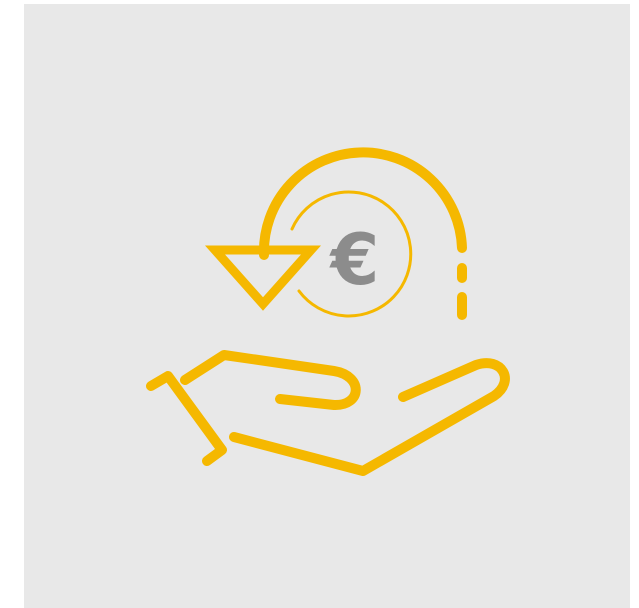 The width and height of the screenshot is (639, 608). Describe the element at coordinates (270, 380) in the screenshot. I see `hand-palm` at that location.